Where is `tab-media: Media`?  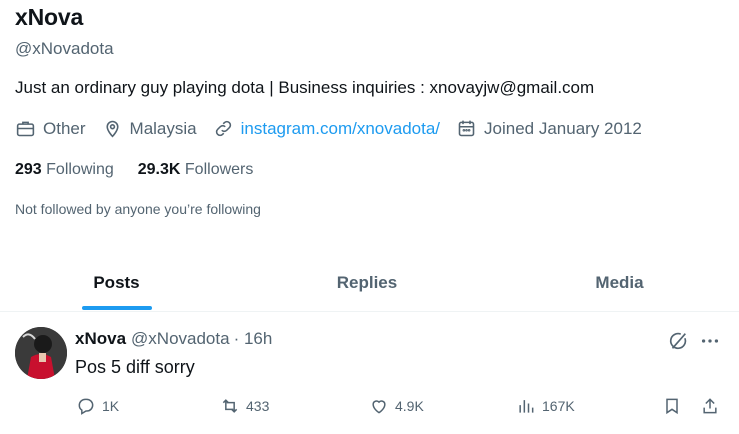
tab-media: Media is located at coordinates (619, 283).